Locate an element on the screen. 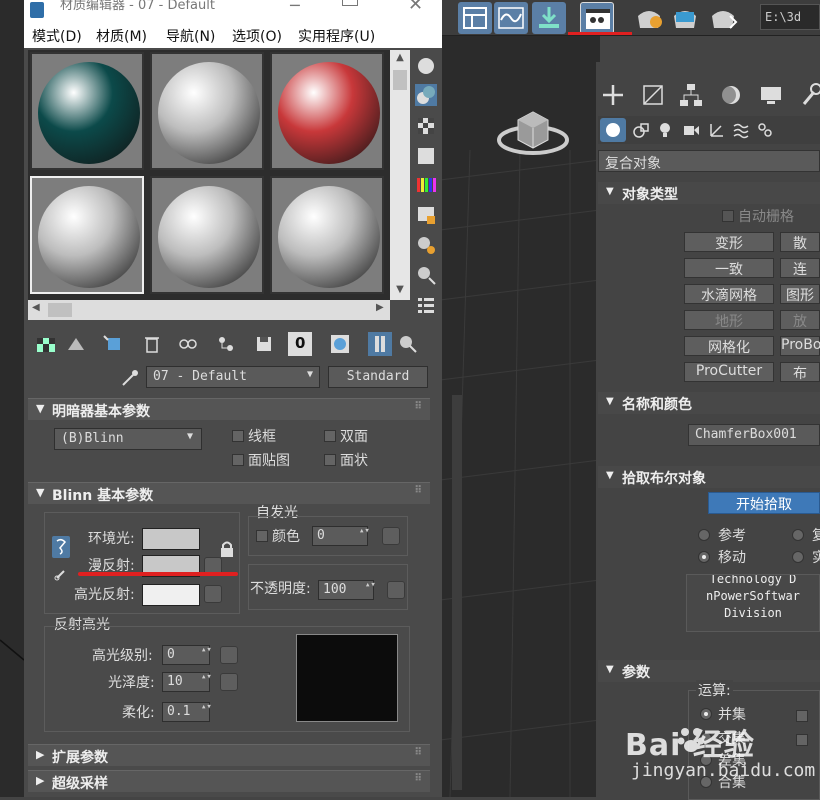 The width and height of the screenshot is (820, 800). rollout-extended: ▶ 扩展参数 ⠿ is located at coordinates (229, 755).